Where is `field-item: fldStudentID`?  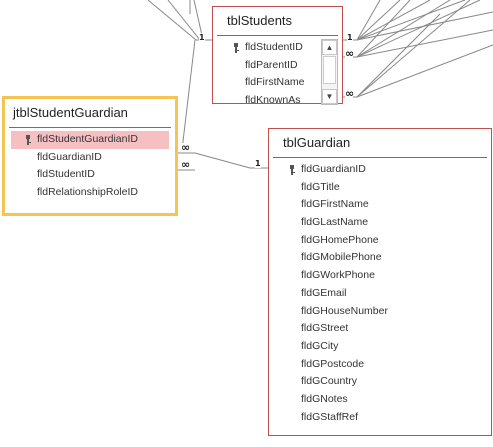
field-item: fldStudentID is located at coordinates (90, 175).